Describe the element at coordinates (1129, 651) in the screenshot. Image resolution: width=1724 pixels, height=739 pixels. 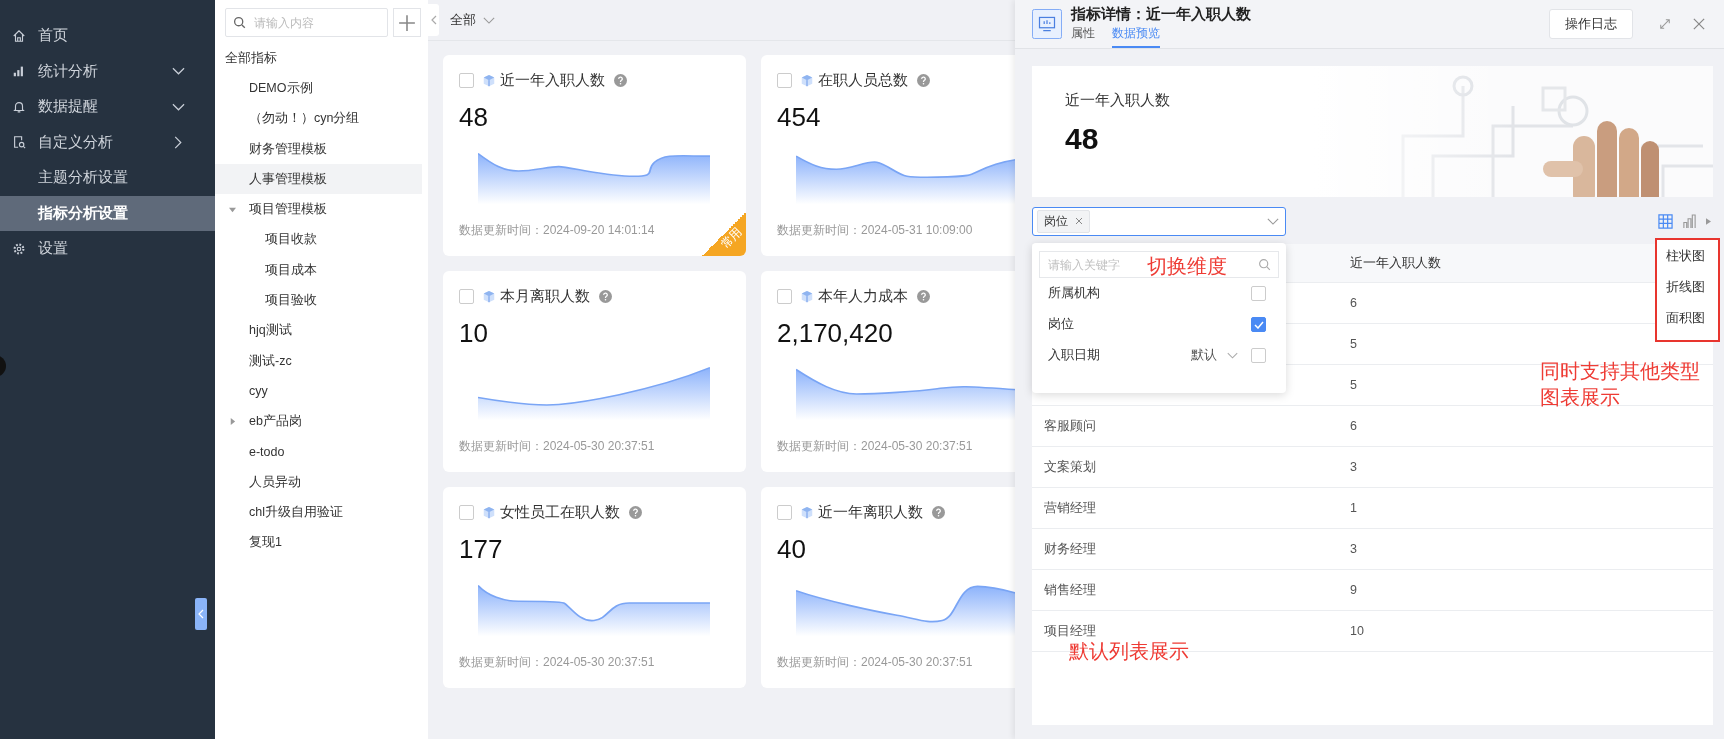
I see `annotation-text: 默认列表展示` at that location.